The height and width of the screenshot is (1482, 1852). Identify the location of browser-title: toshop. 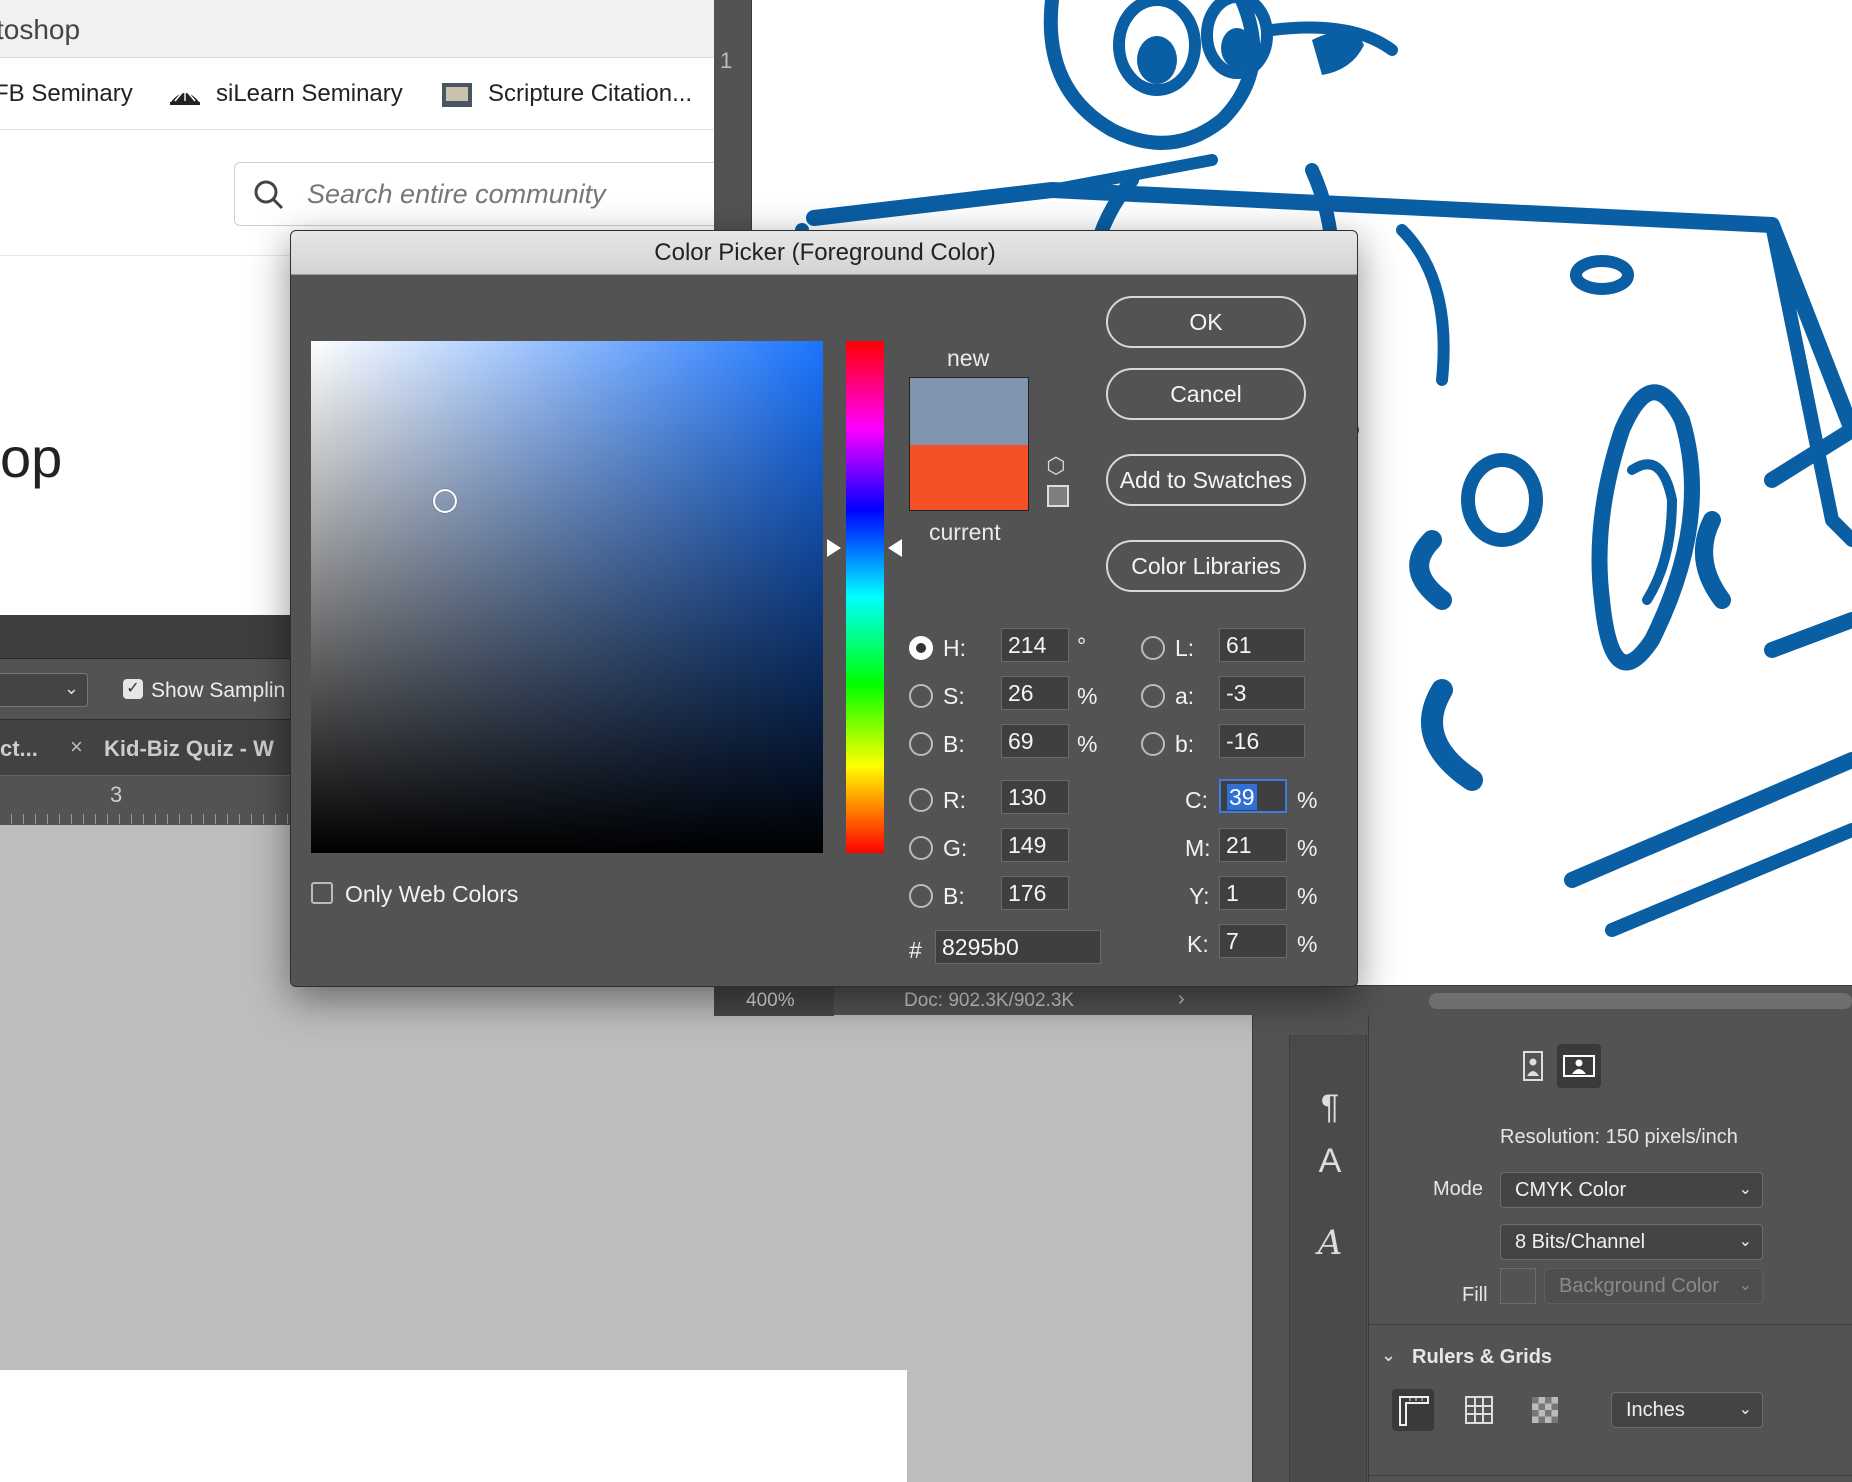
(40, 29).